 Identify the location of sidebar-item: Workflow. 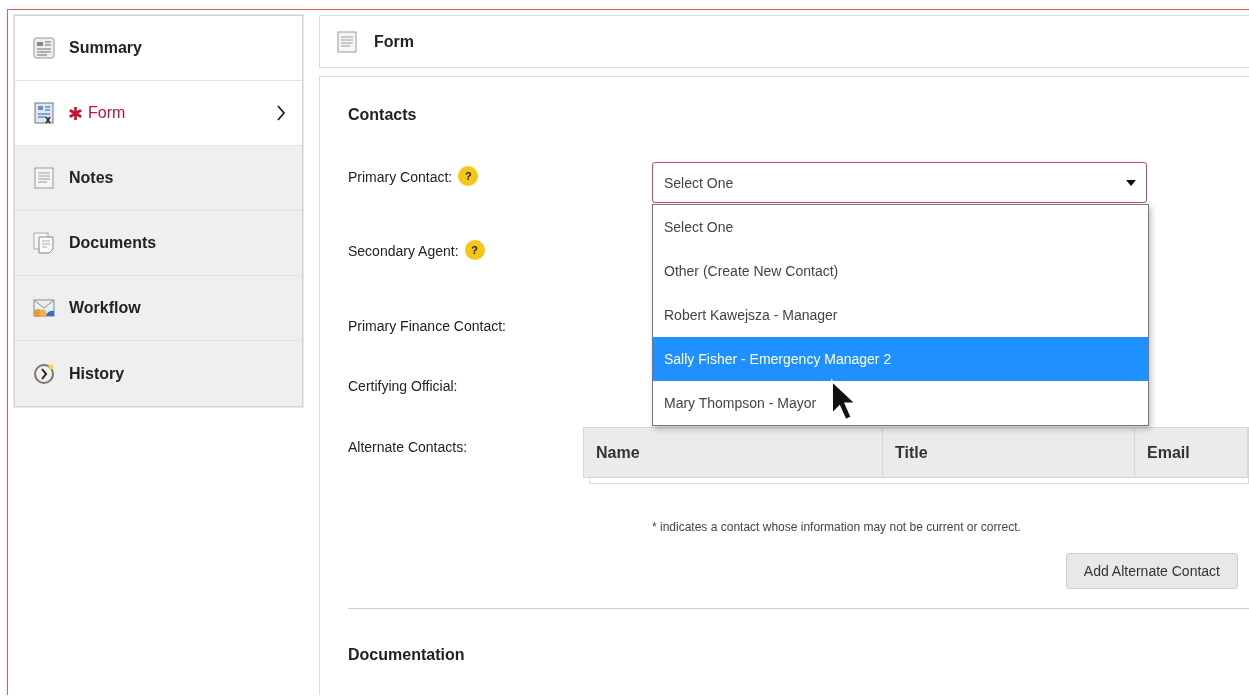
(158, 308).